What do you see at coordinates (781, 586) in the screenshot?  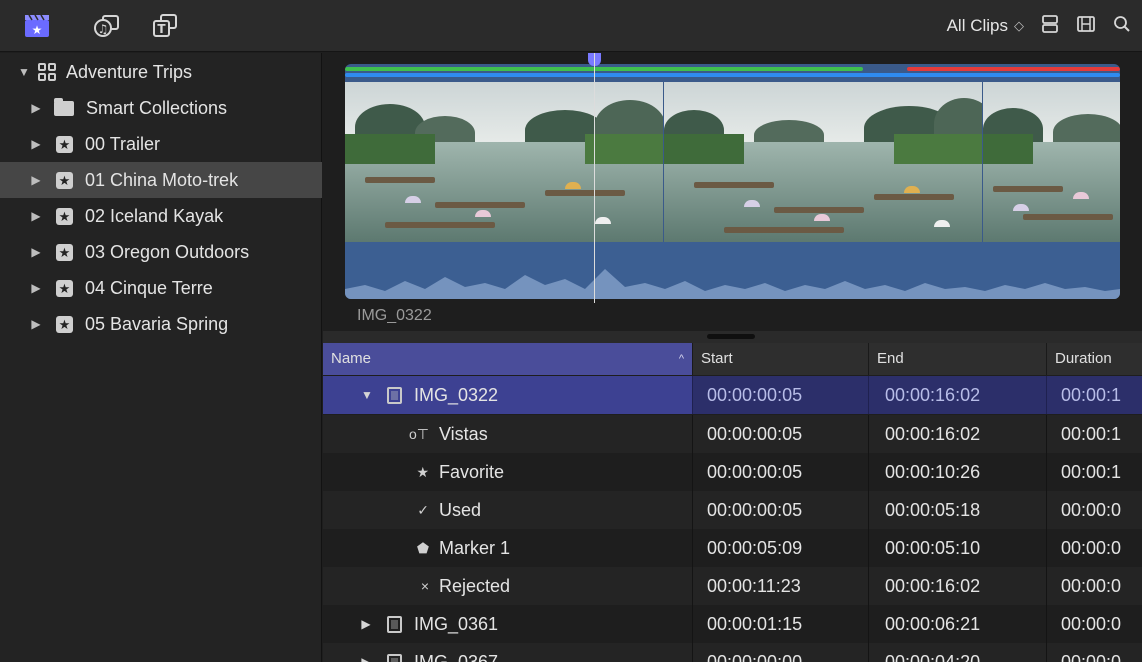 I see `start-cell: 00:00:11:23` at bounding box center [781, 586].